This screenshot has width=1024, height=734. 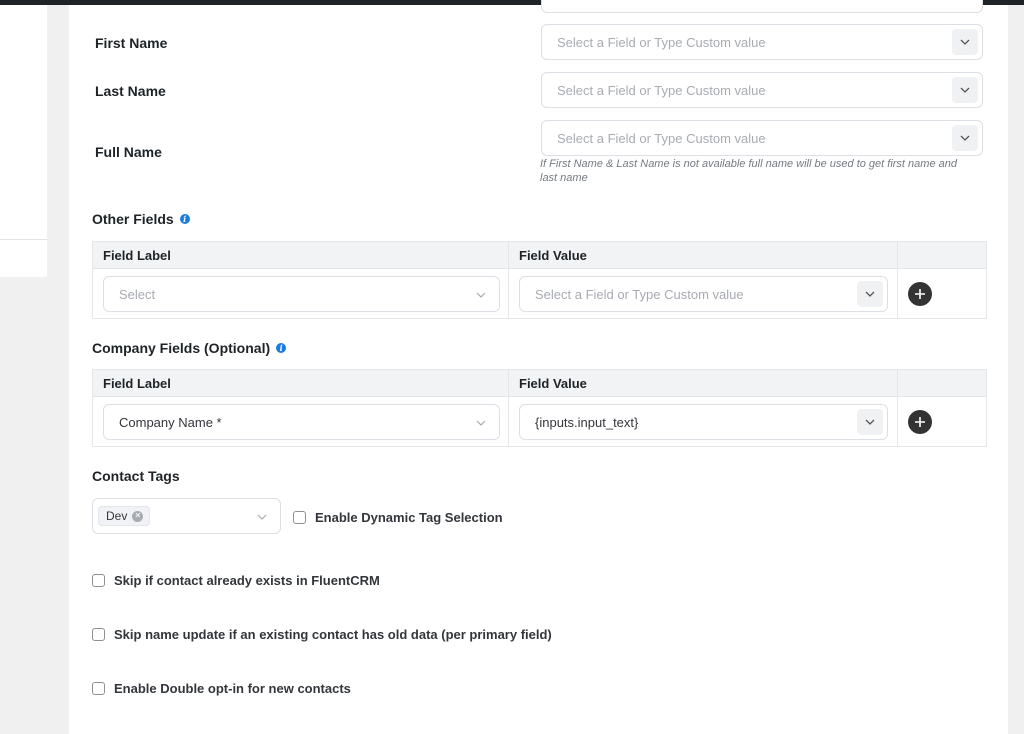 What do you see at coordinates (137, 294) in the screenshot?
I see `other-field-label-placeholder: Select` at bounding box center [137, 294].